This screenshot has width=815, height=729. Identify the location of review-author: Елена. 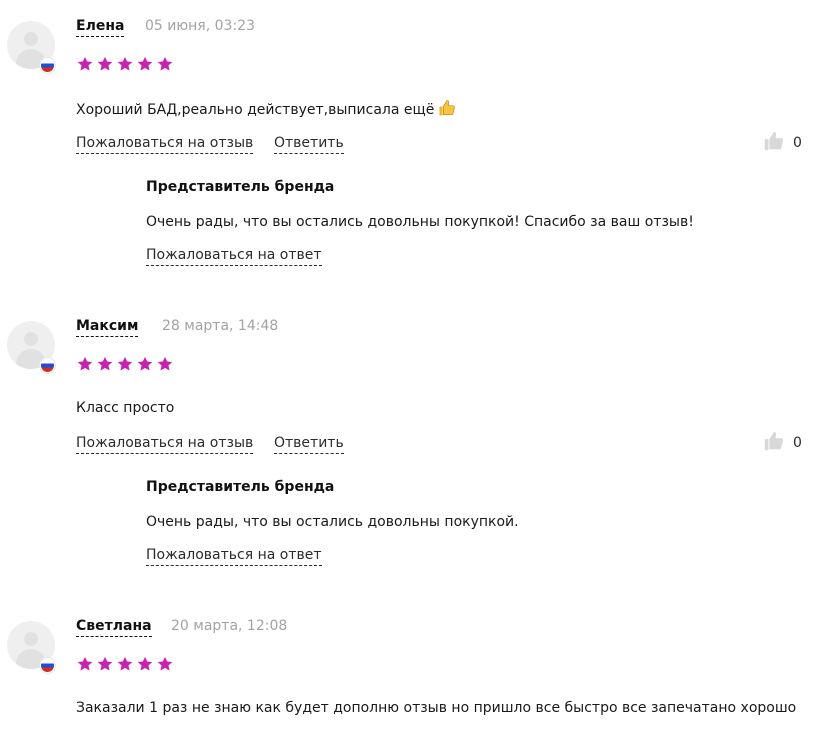
(100, 27).